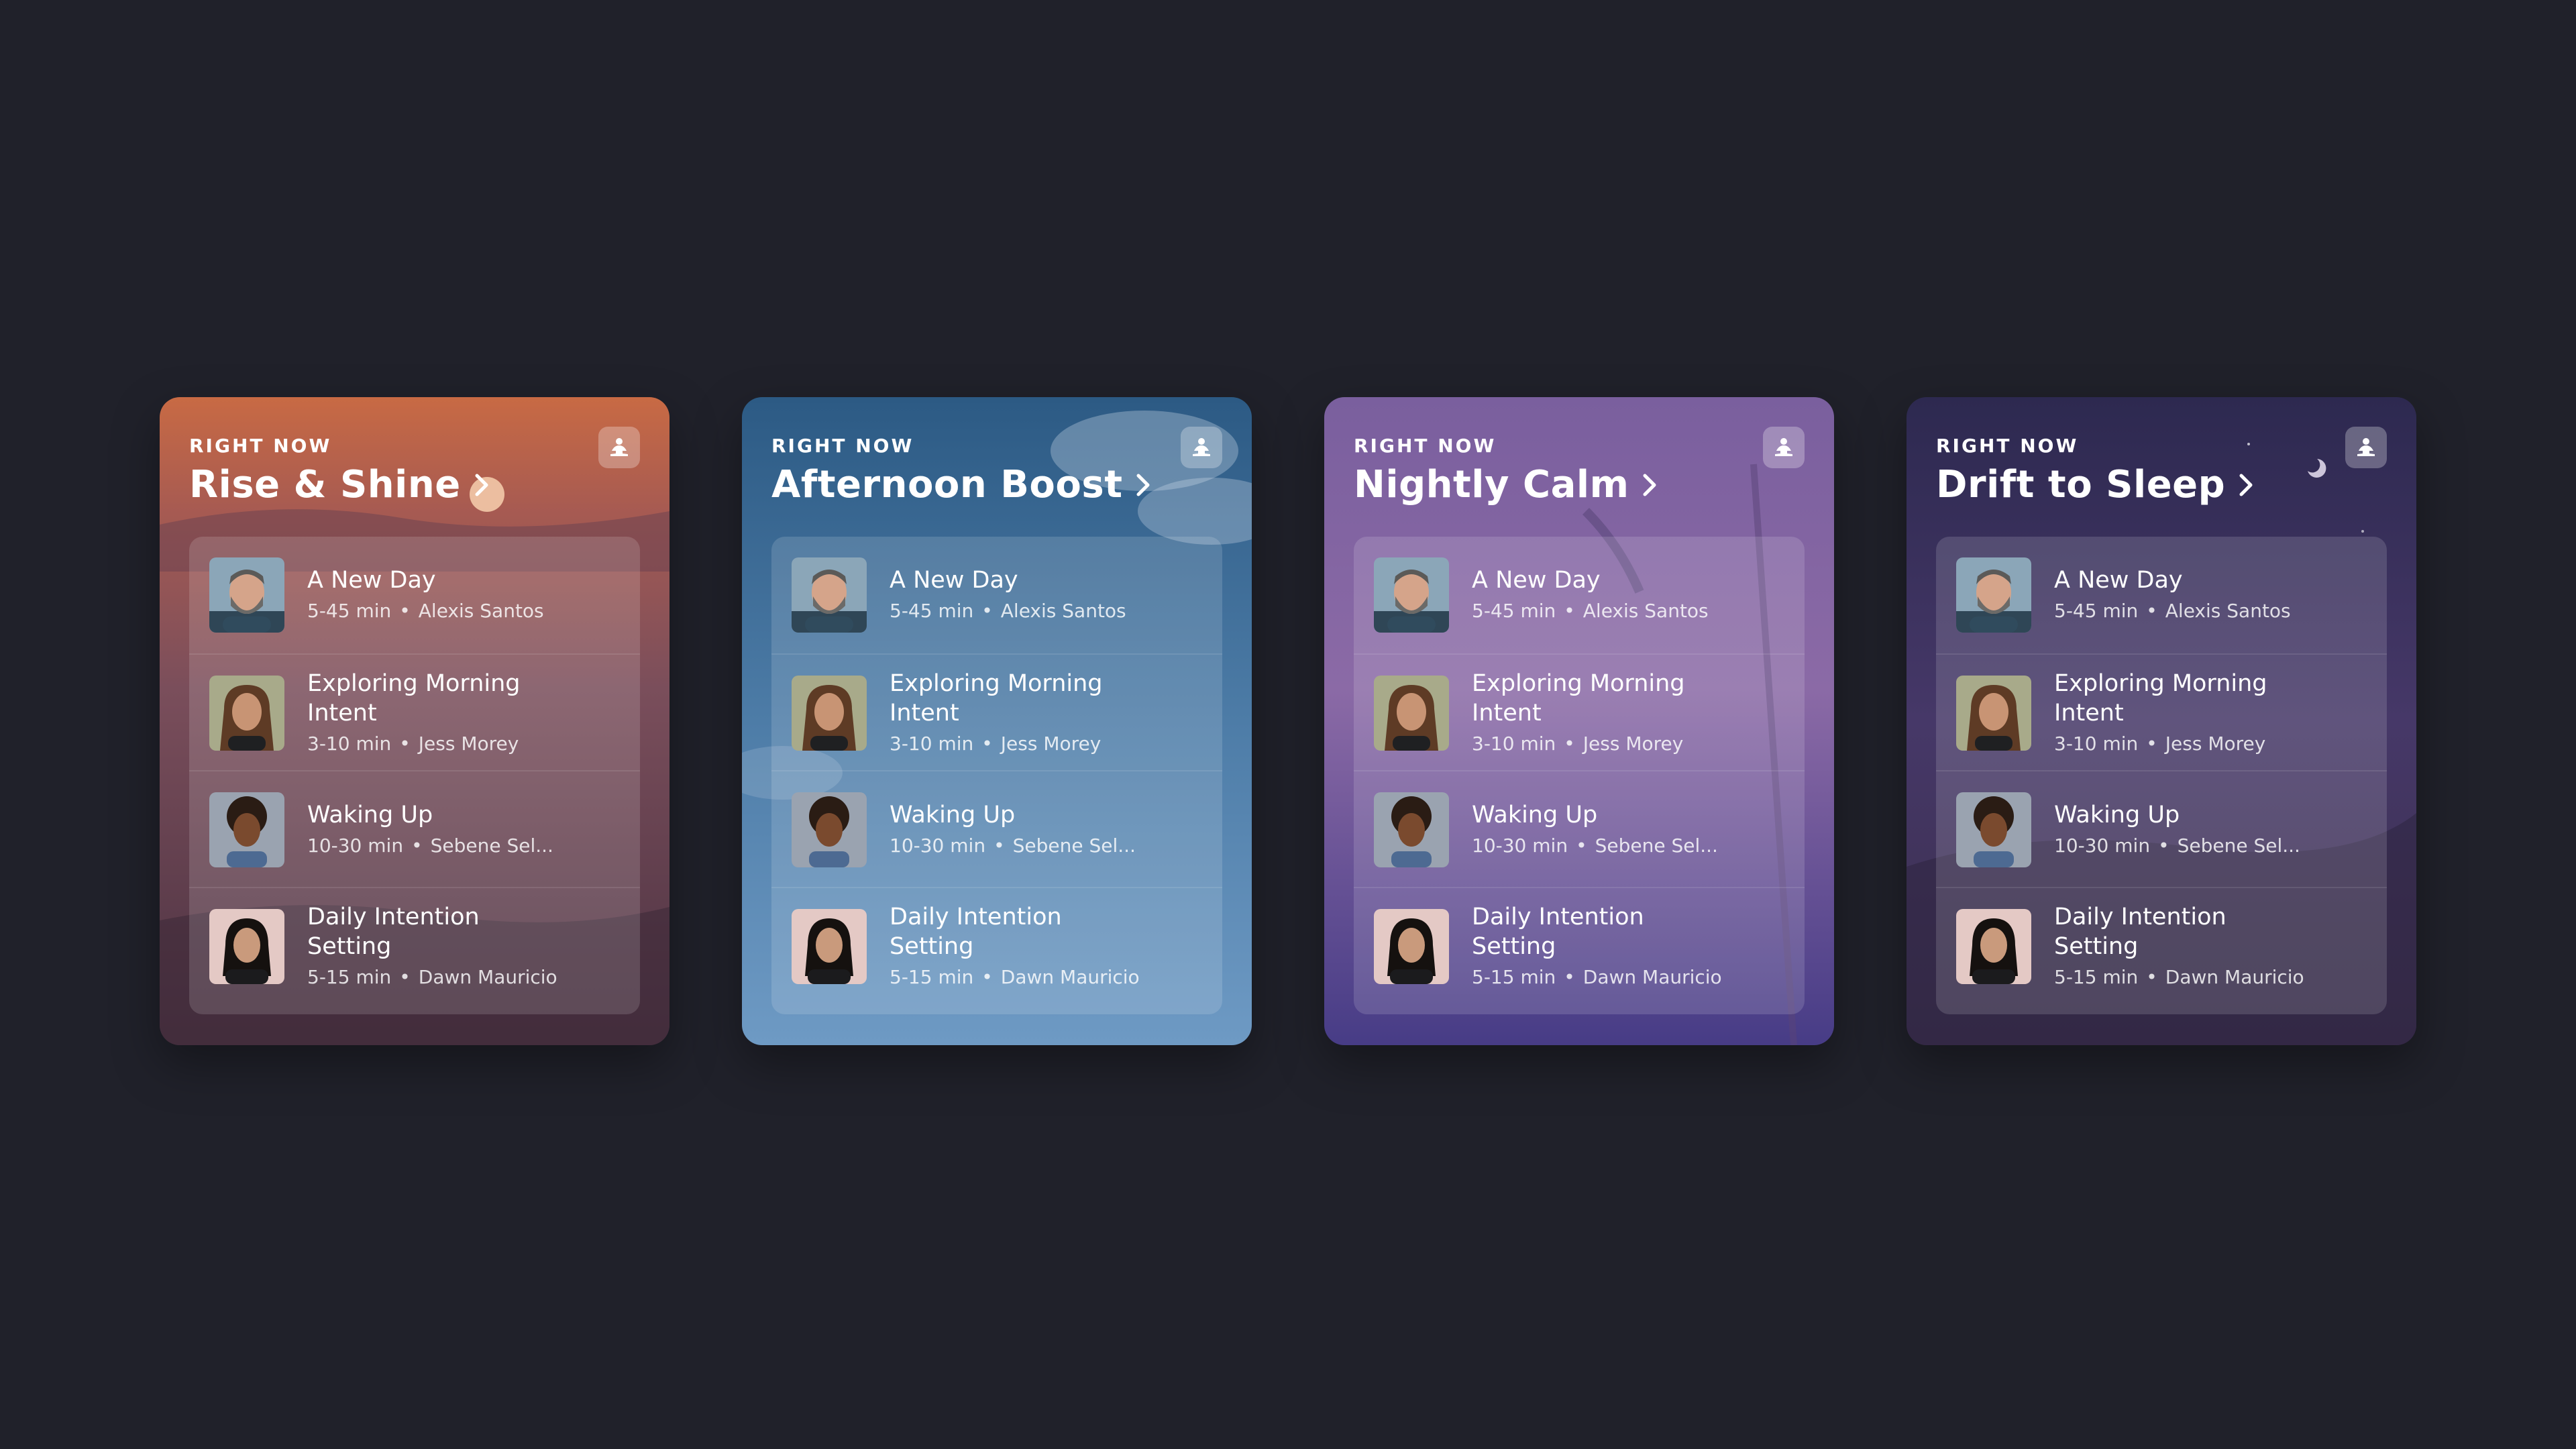  What do you see at coordinates (325, 484) in the screenshot?
I see `card-title: Rise & Shine` at bounding box center [325, 484].